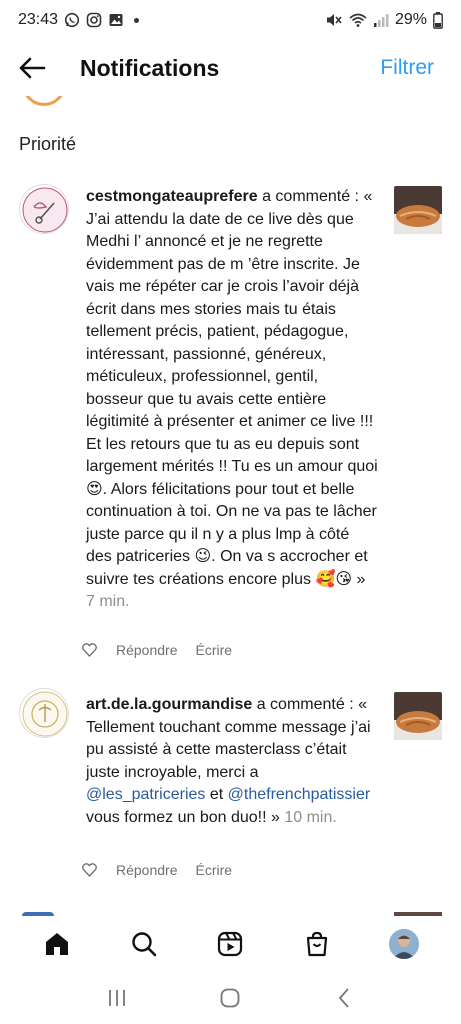  I want to click on back-arrow-icon, so click(32, 68).